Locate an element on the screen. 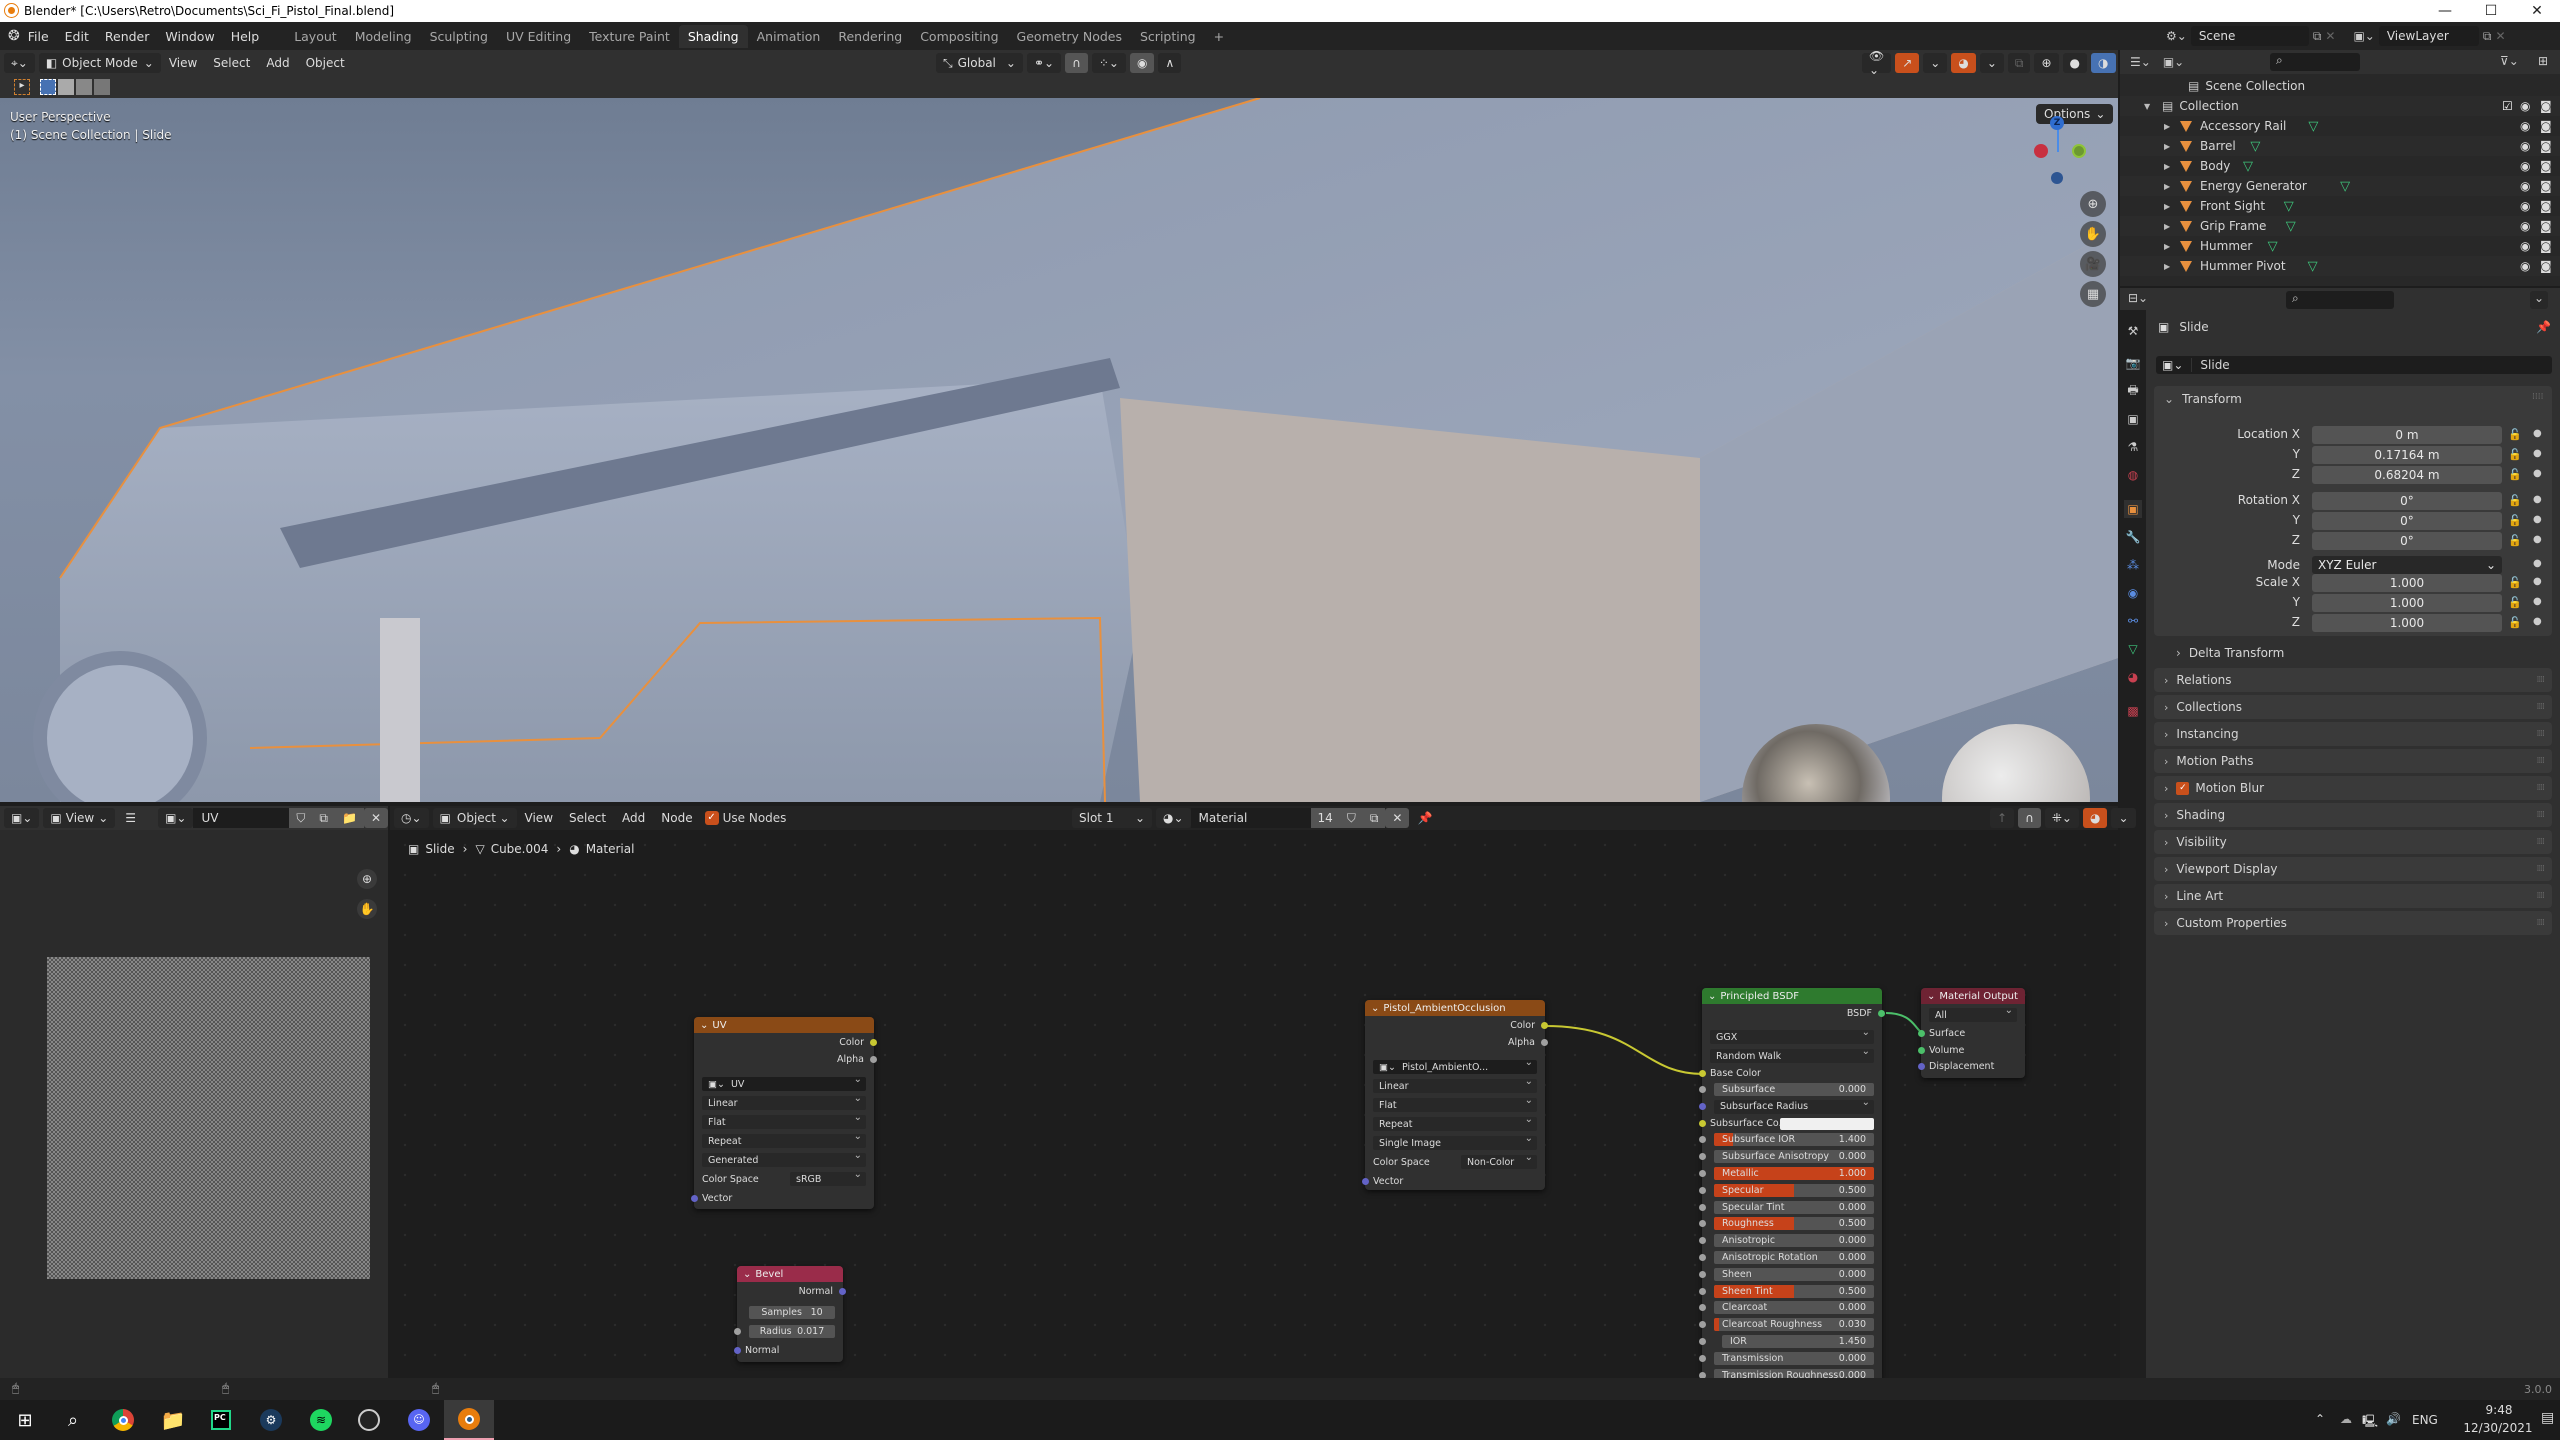 The height and width of the screenshot is (1440, 2560). pin-icon: 📌 is located at coordinates (1424, 818).